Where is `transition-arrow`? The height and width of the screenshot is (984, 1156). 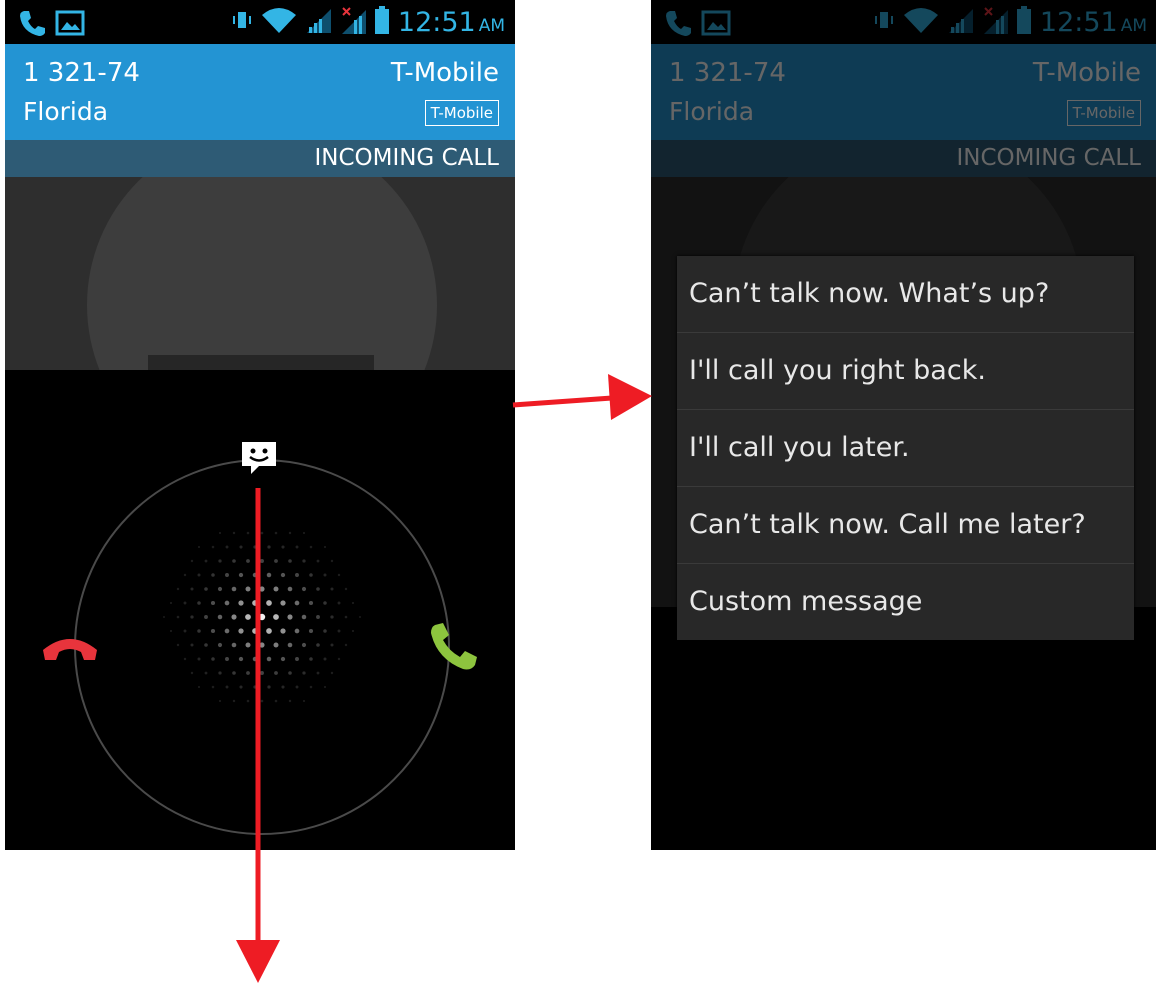 transition-arrow is located at coordinates (562, 401).